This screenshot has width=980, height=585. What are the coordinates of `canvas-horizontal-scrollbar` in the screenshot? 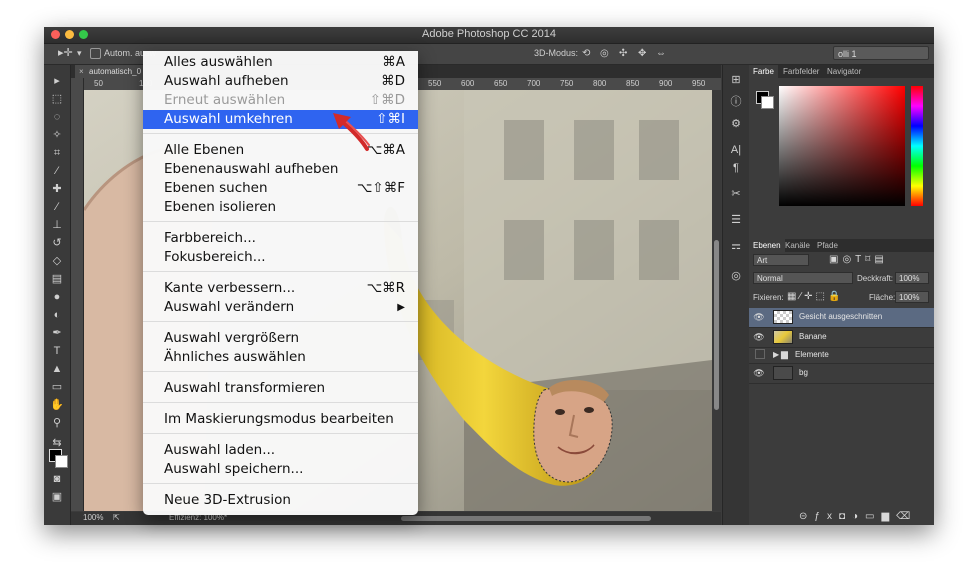 It's located at (526, 518).